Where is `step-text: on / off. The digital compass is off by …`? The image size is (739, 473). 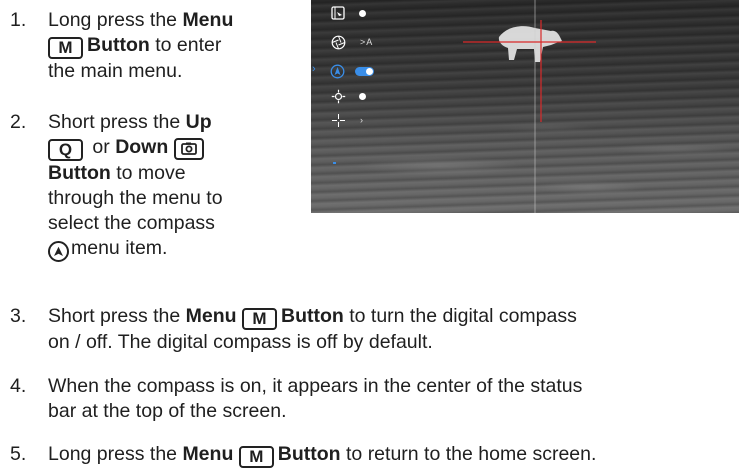
step-text: on / off. The digital compass is off by … is located at coordinates (240, 341).